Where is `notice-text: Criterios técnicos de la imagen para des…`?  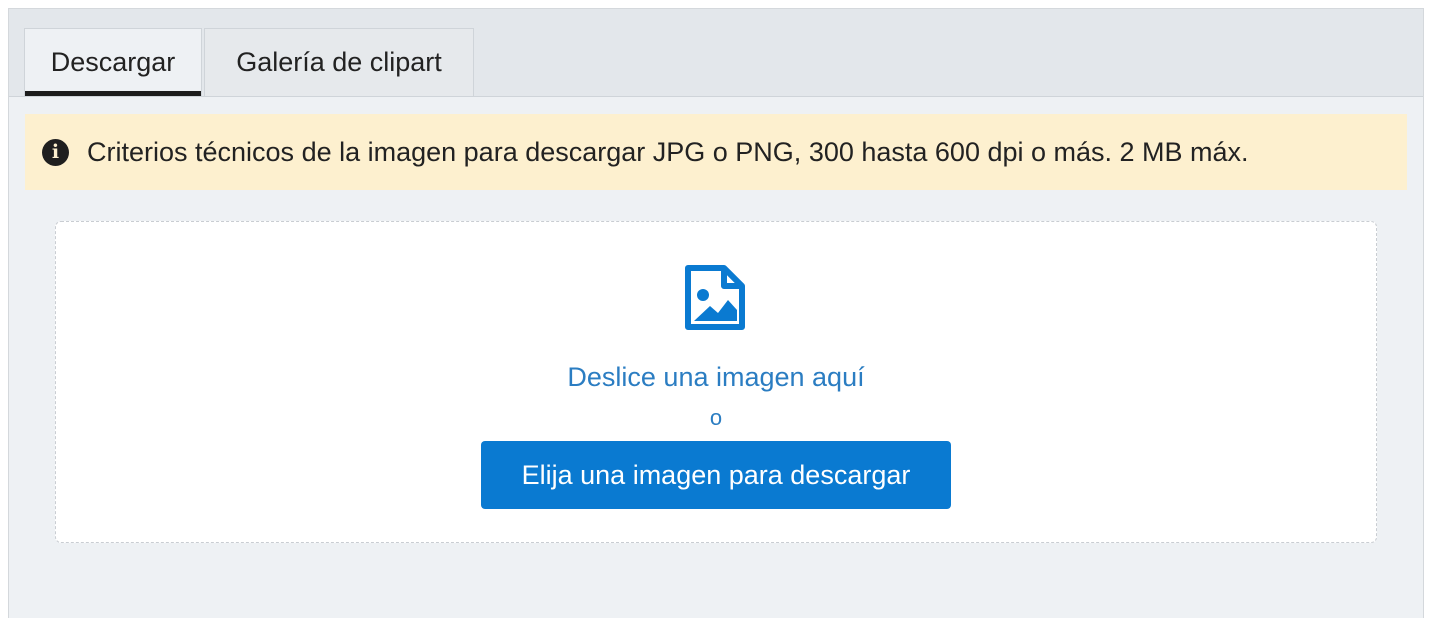
notice-text: Criterios técnicos de la imagen para des… is located at coordinates (668, 151).